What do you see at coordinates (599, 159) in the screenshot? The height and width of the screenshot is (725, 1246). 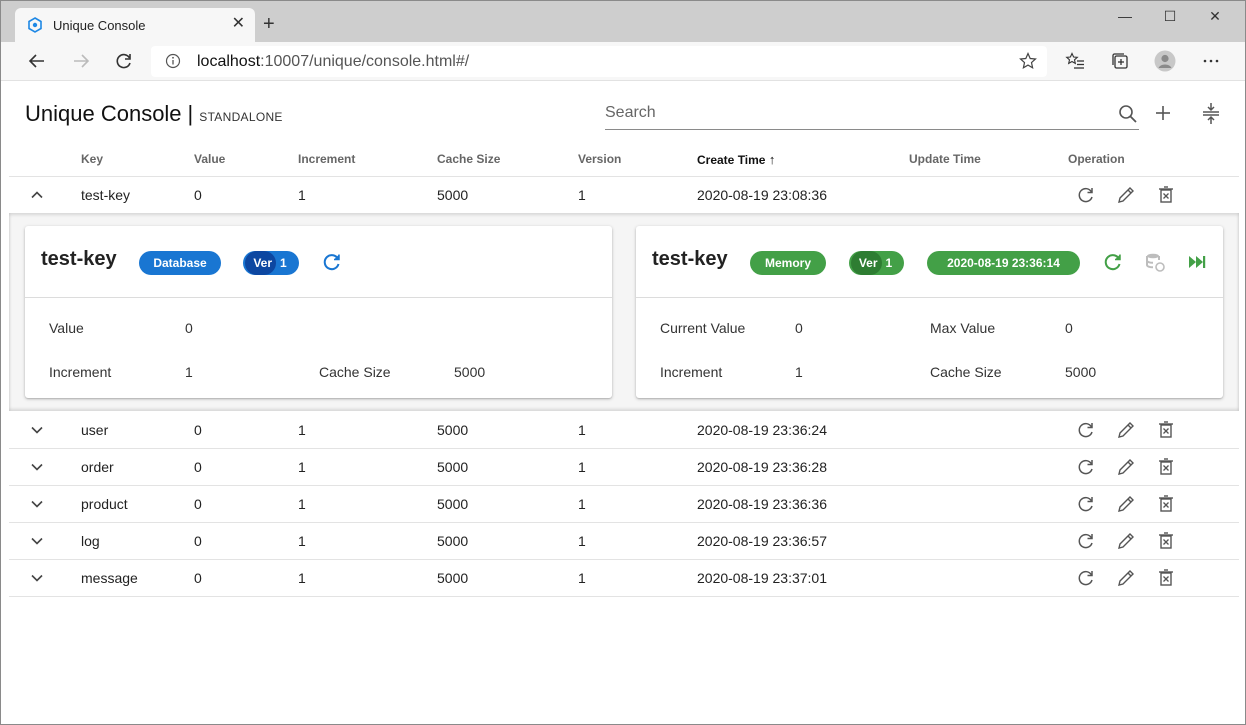 I see `column-header-version: Version` at bounding box center [599, 159].